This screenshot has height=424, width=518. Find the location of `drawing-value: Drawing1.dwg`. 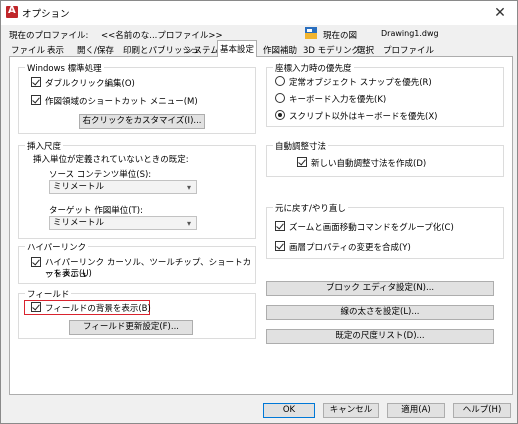

drawing-value: Drawing1.dwg is located at coordinates (410, 33).